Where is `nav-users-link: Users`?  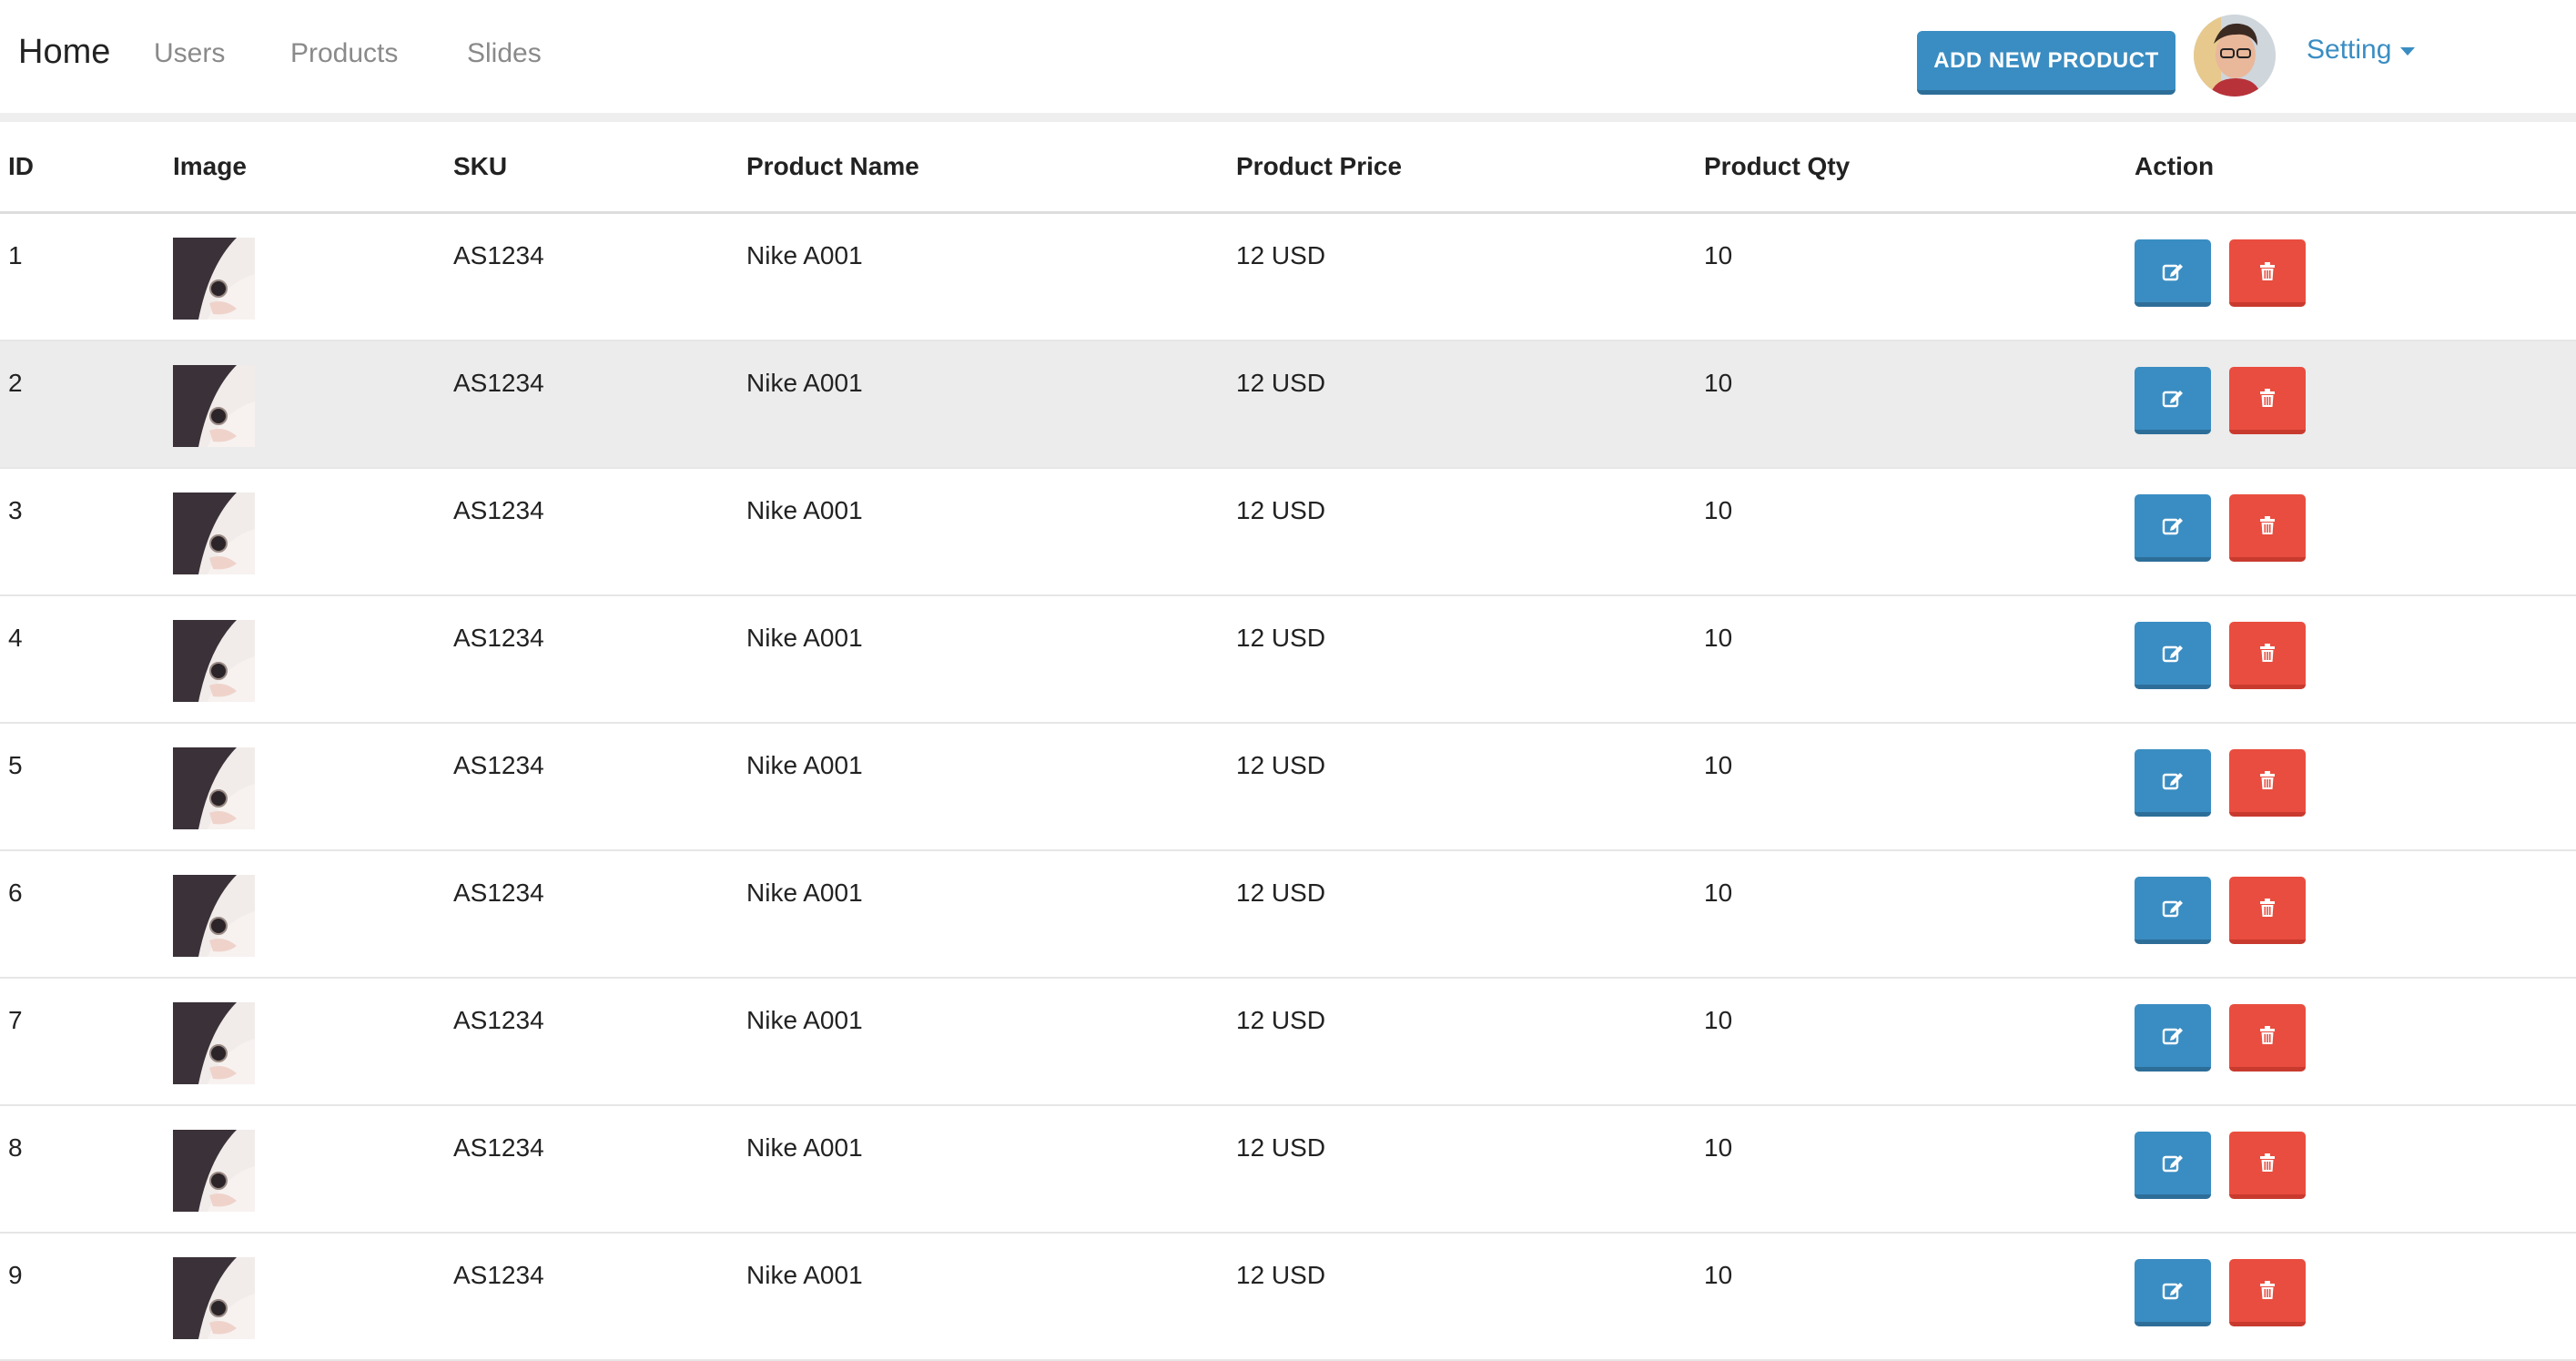
nav-users-link: Users is located at coordinates (189, 53).